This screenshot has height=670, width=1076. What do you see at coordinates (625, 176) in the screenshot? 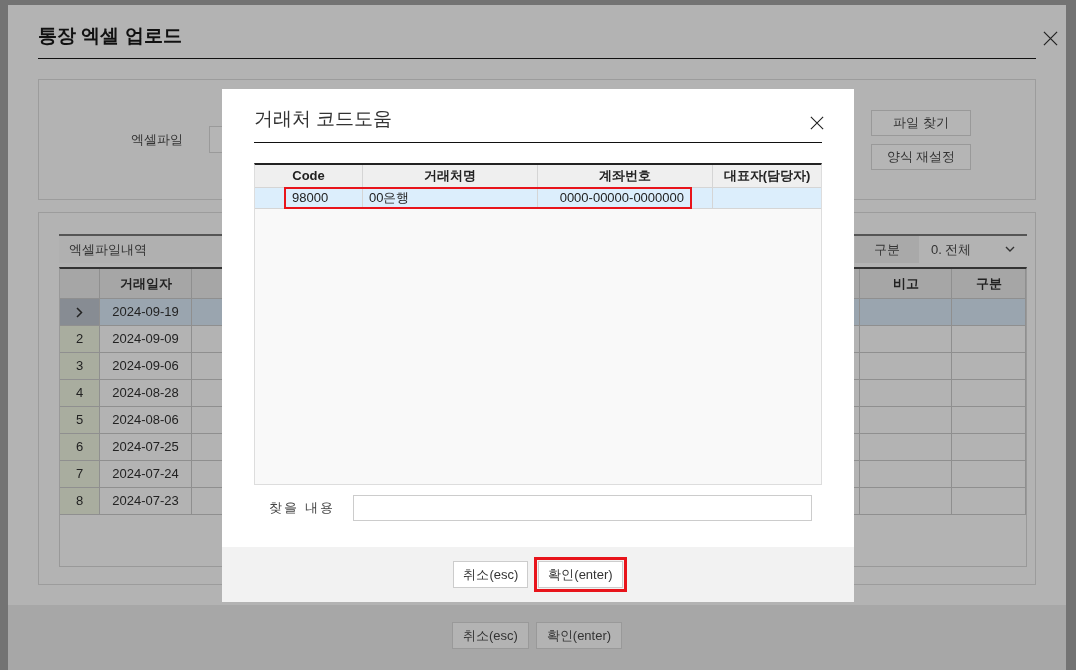
I see `column-header: 계좌번호` at bounding box center [625, 176].